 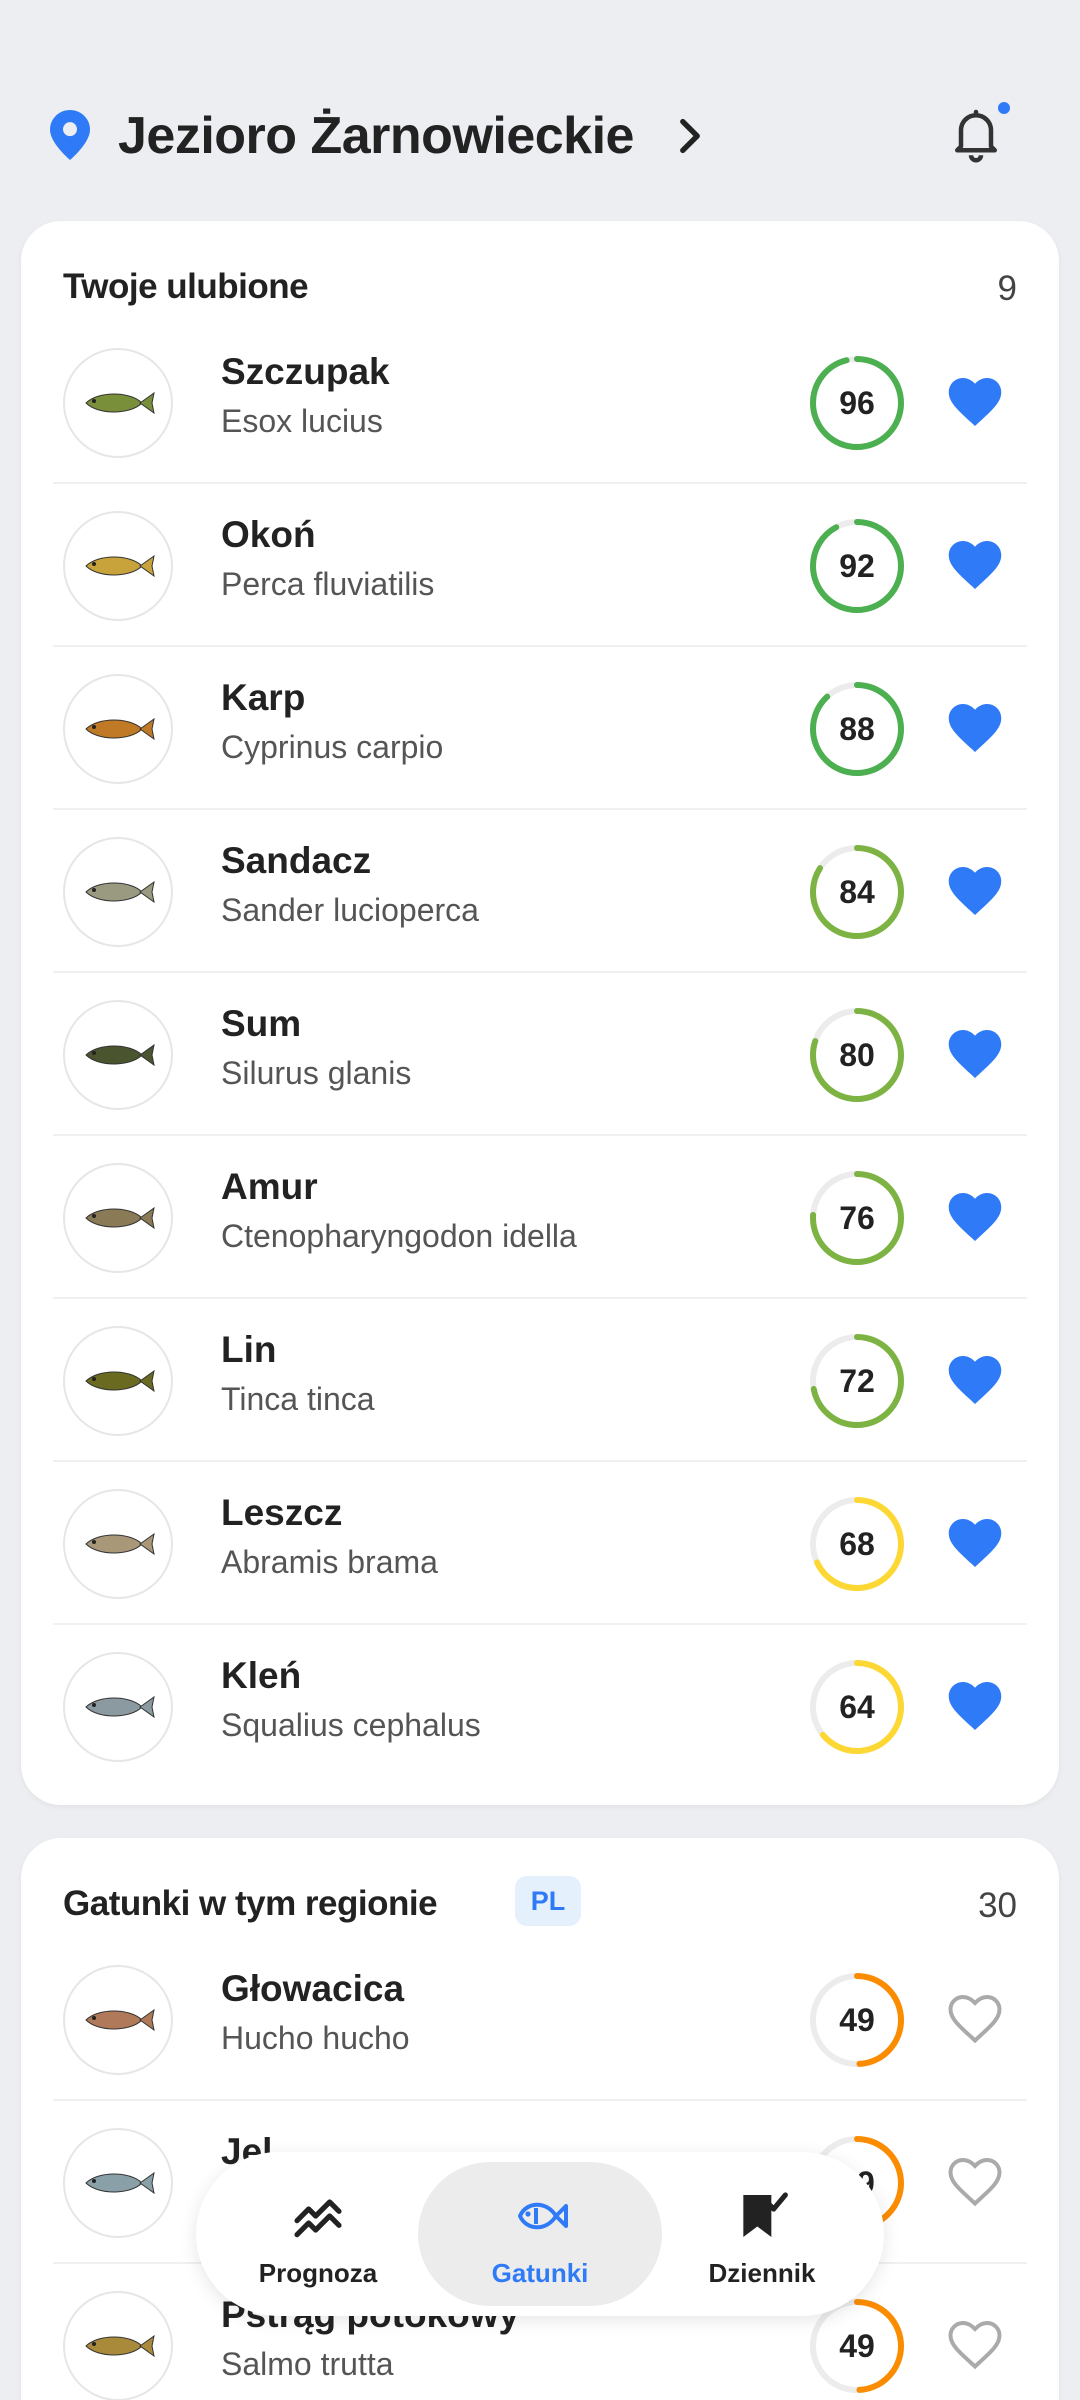 I want to click on bottom-navigation: Prognoza Gatunki Dziennik, so click(x=540, y=2234).